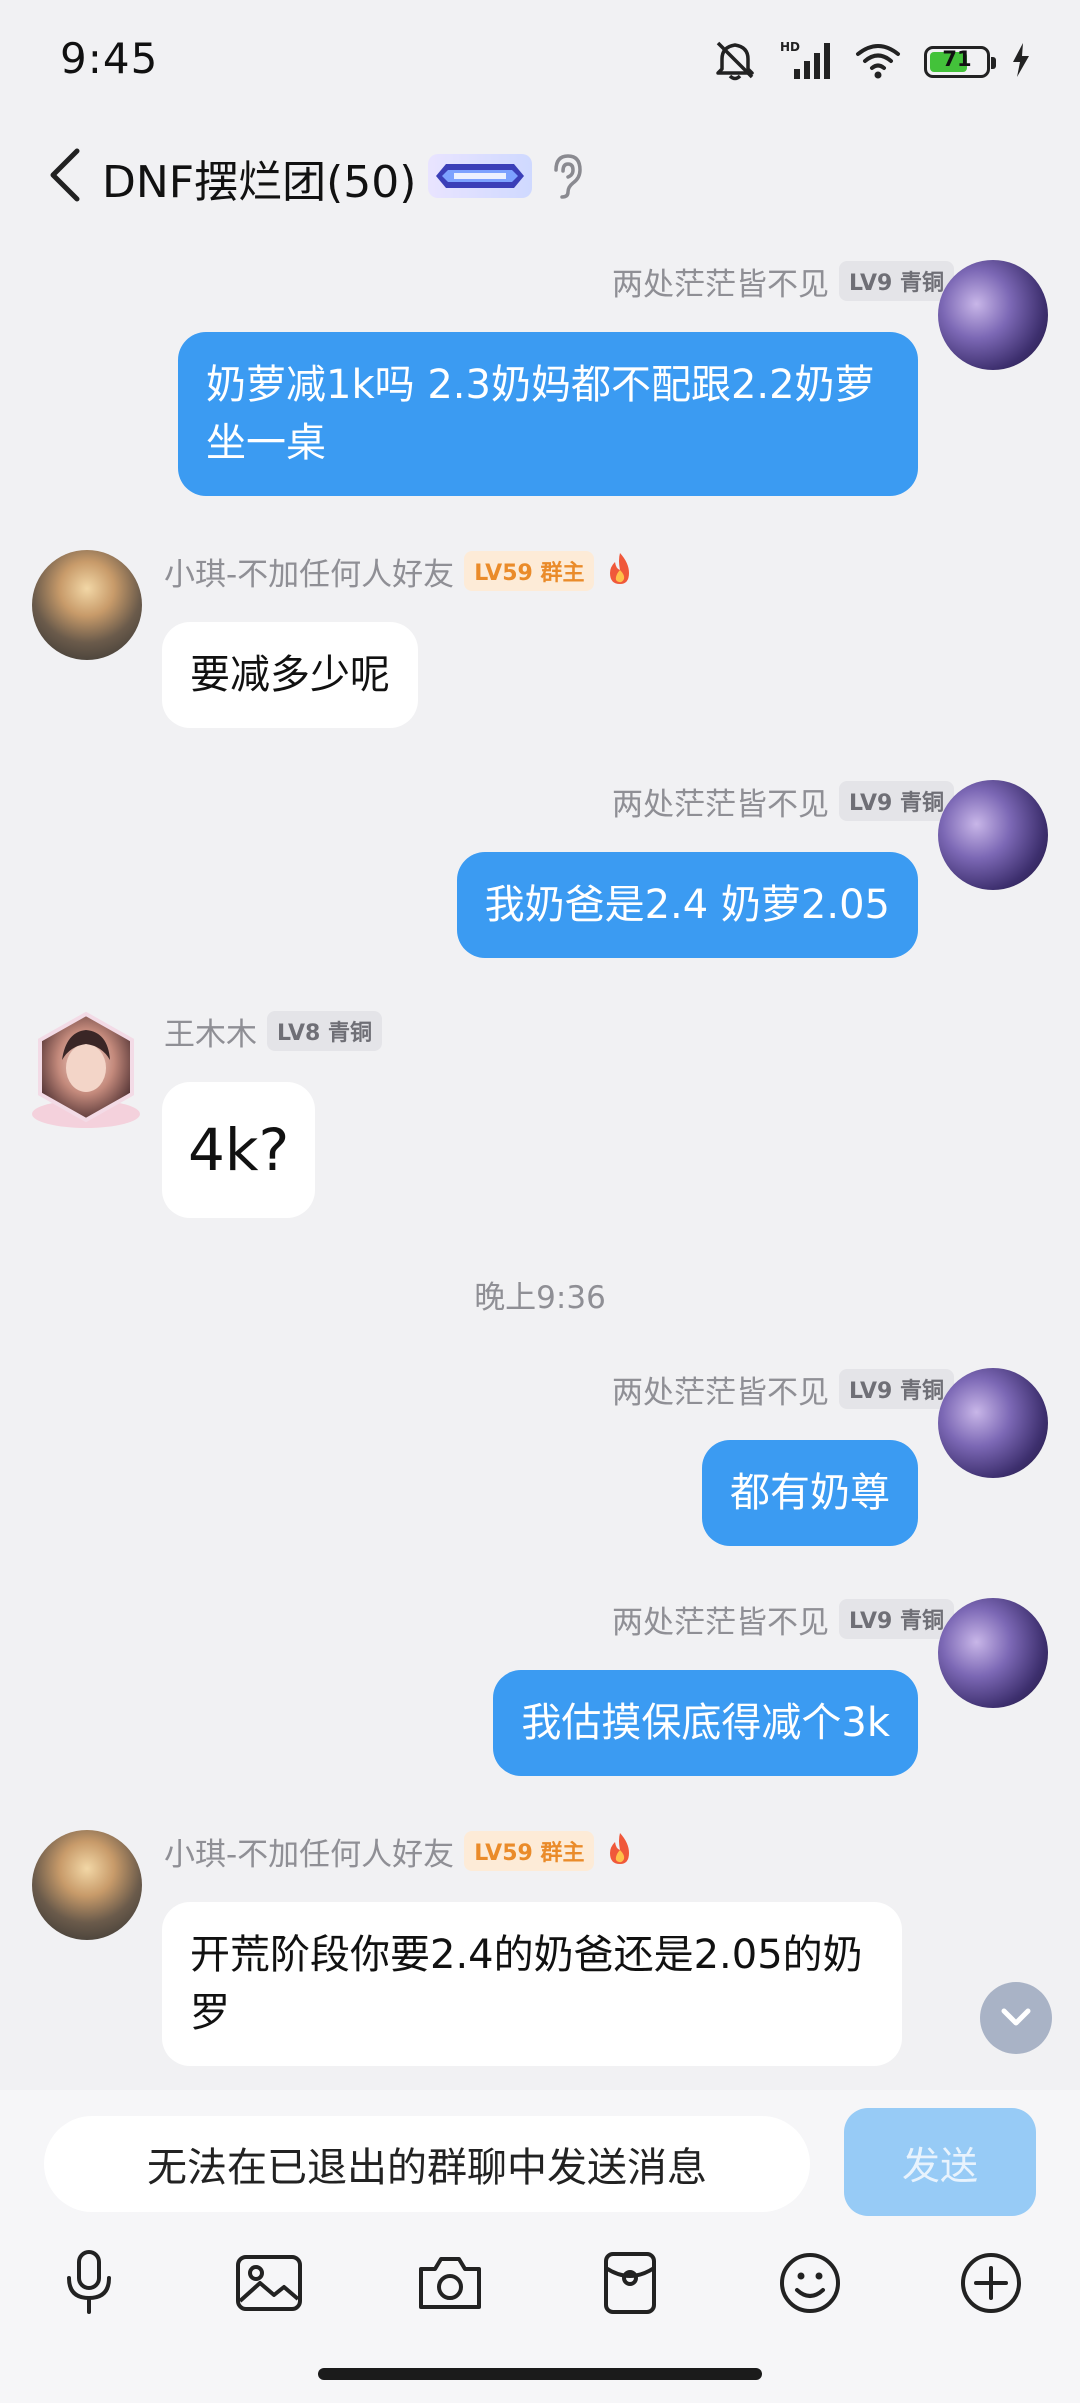 The image size is (1080, 2403). What do you see at coordinates (630, 2283) in the screenshot?
I see `red-packet-icon` at bounding box center [630, 2283].